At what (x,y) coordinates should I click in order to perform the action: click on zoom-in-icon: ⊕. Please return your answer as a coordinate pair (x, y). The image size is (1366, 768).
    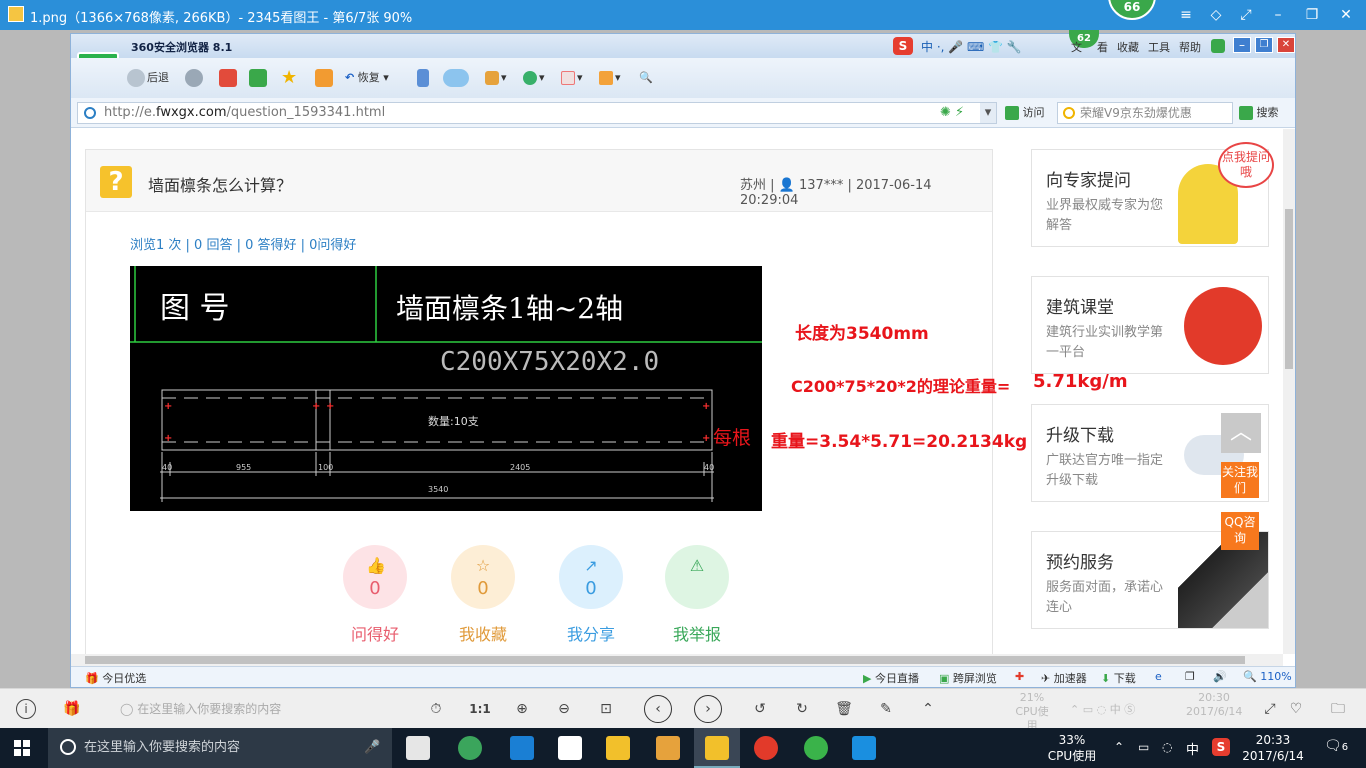
    Looking at the image, I should click on (522, 709).